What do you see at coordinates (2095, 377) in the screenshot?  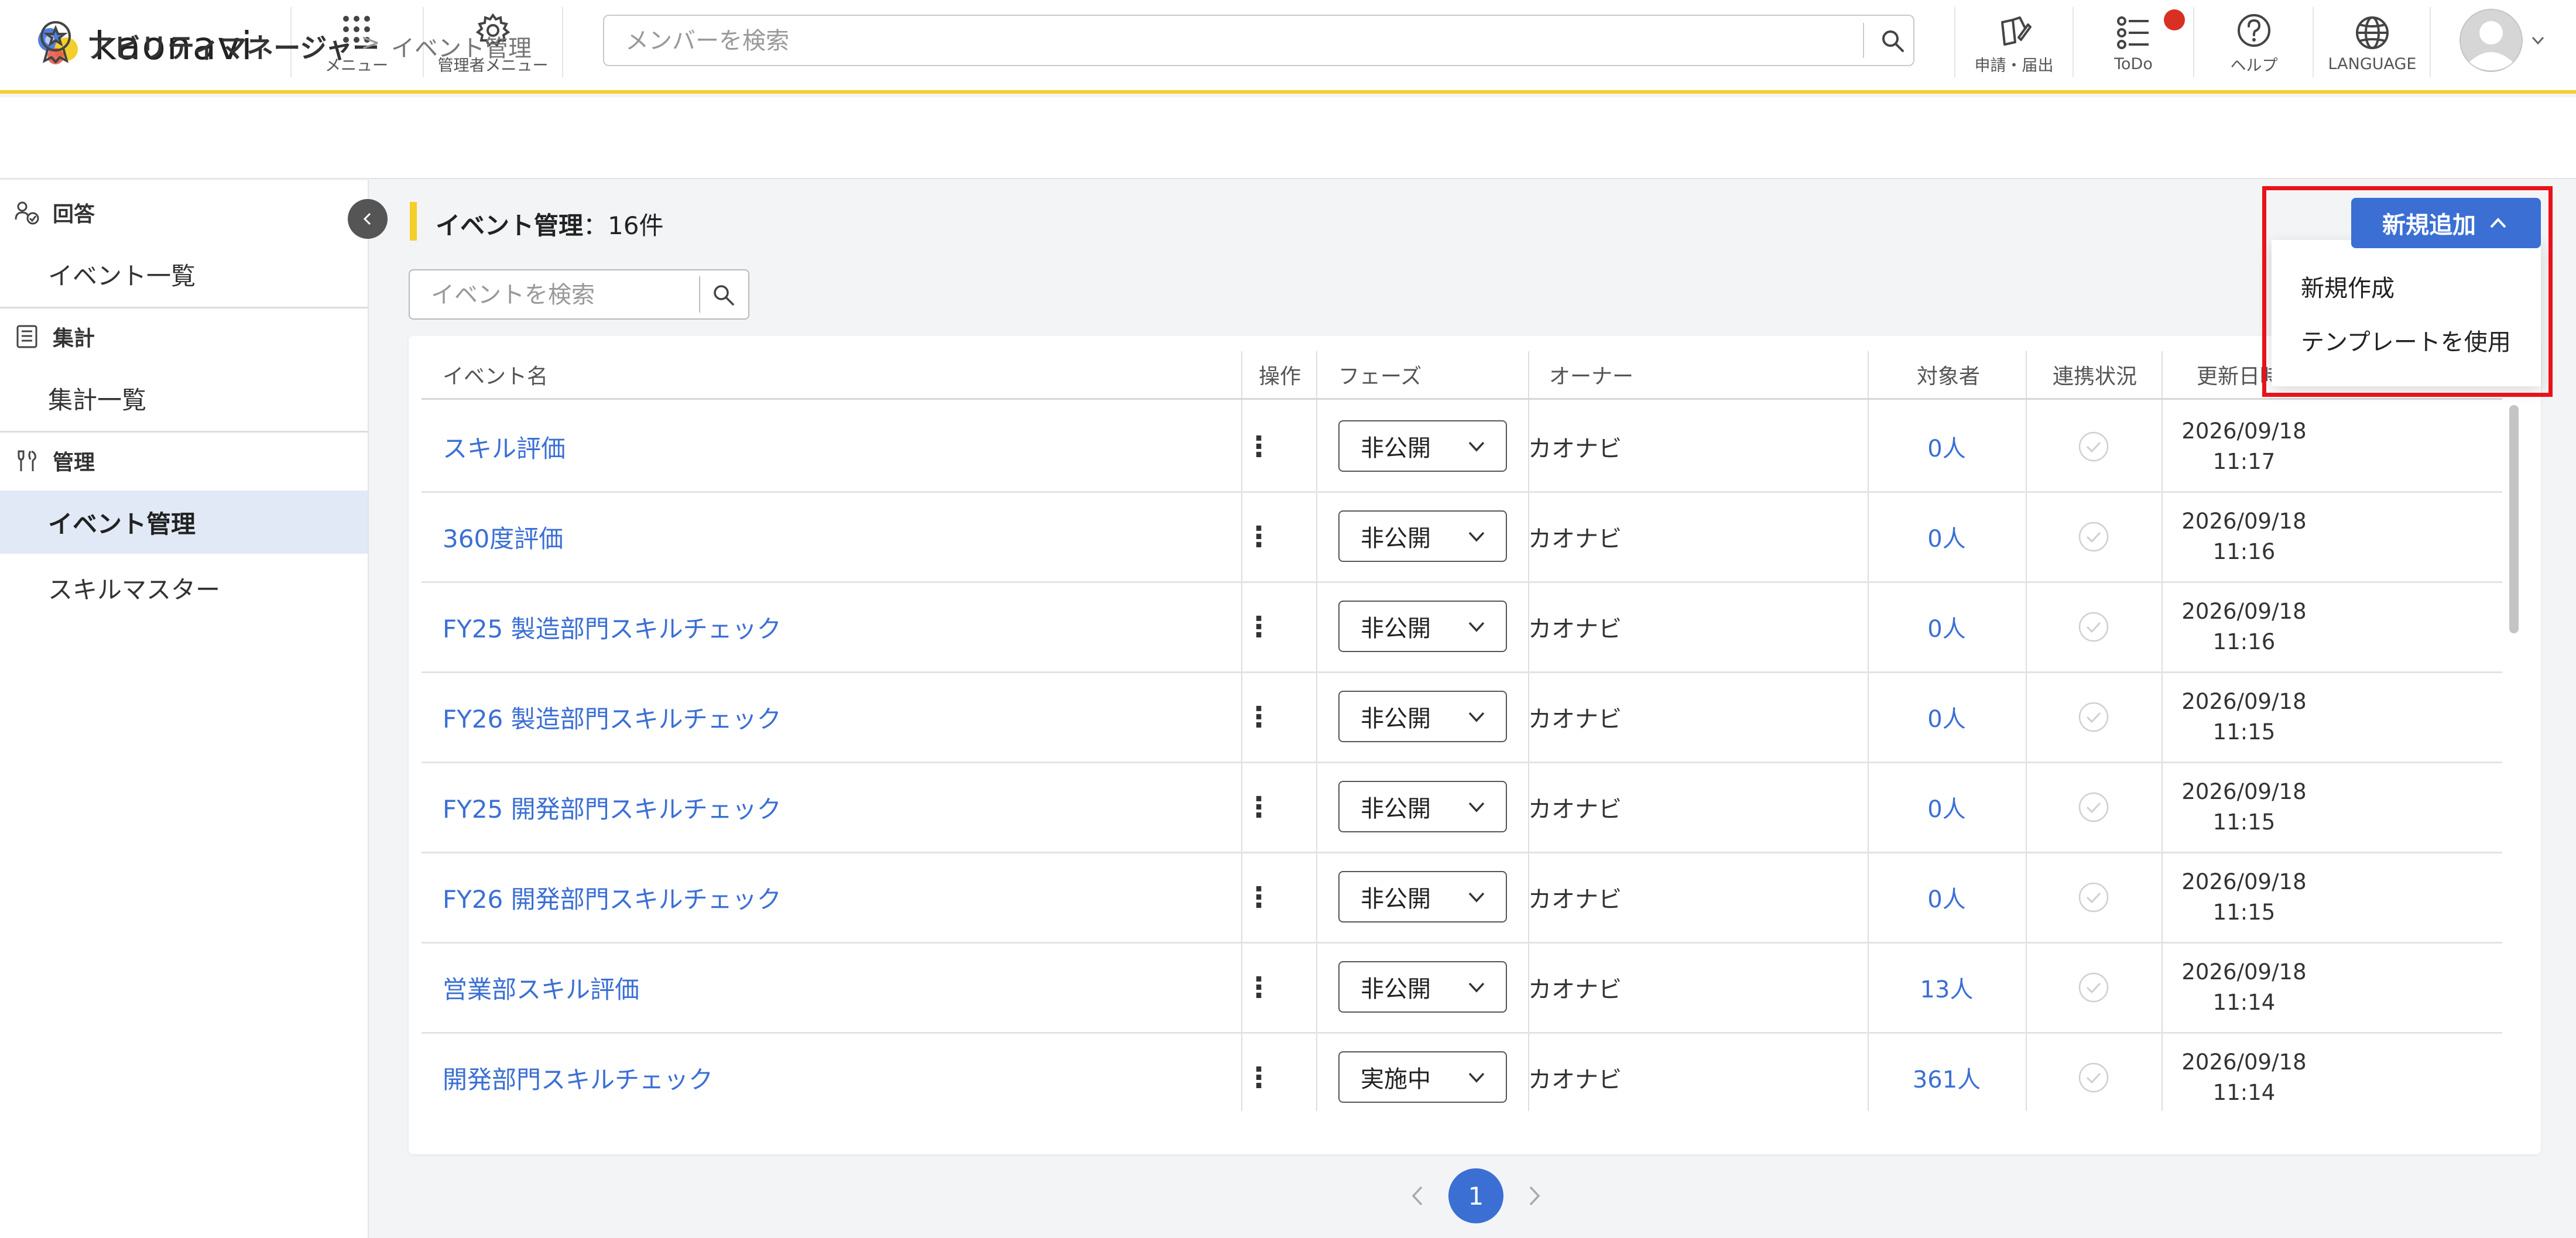 I see `column-header-sync-status: 連携状況` at bounding box center [2095, 377].